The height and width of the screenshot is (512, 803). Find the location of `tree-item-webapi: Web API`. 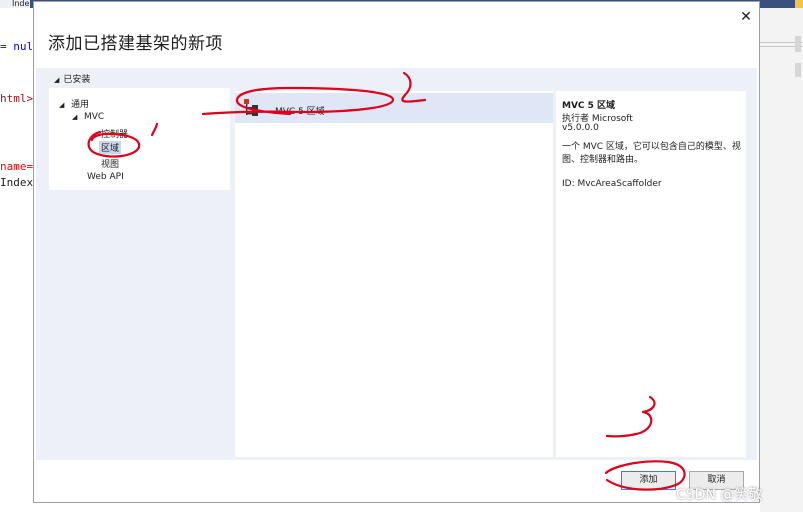

tree-item-webapi: Web API is located at coordinates (105, 177).